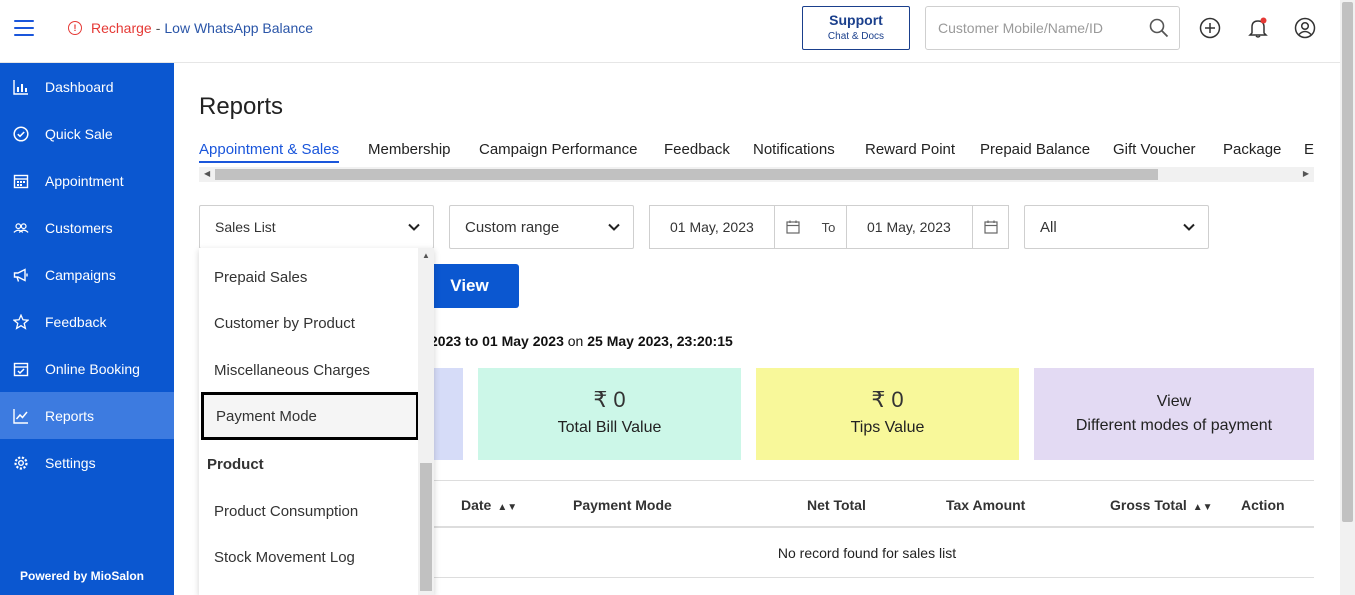 This screenshot has width=1355, height=595. What do you see at coordinates (409, 149) in the screenshot?
I see `tab-membership: Membership` at bounding box center [409, 149].